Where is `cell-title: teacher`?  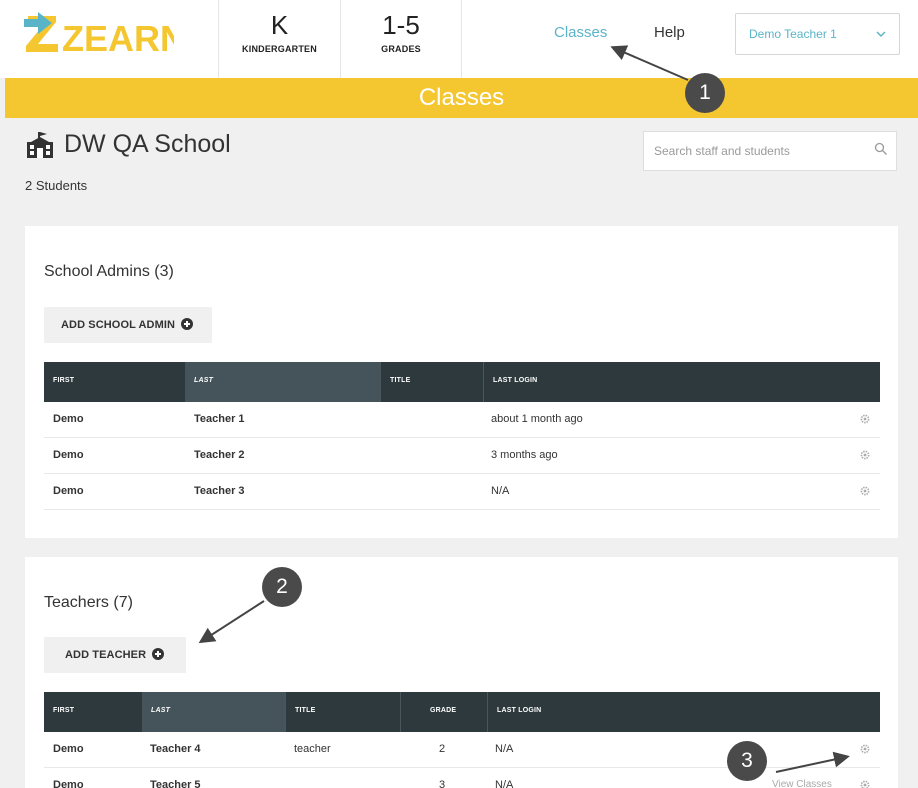 cell-title: teacher is located at coordinates (312, 749).